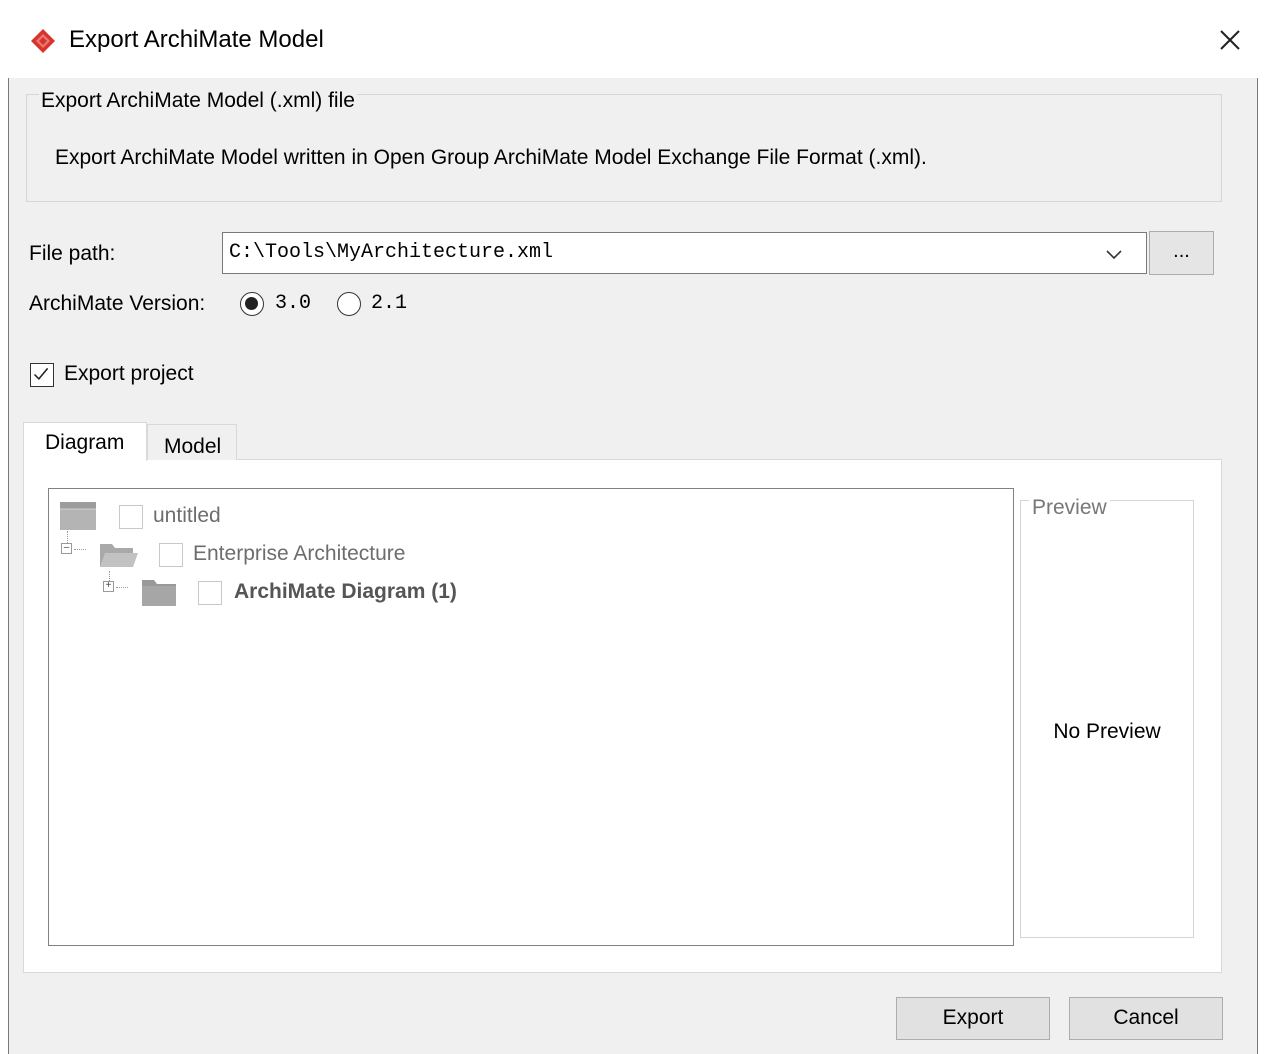 Image resolution: width=1265 pixels, height=1054 pixels. Describe the element at coordinates (131, 517) in the screenshot. I see `tree-checkbox-untitled` at that location.